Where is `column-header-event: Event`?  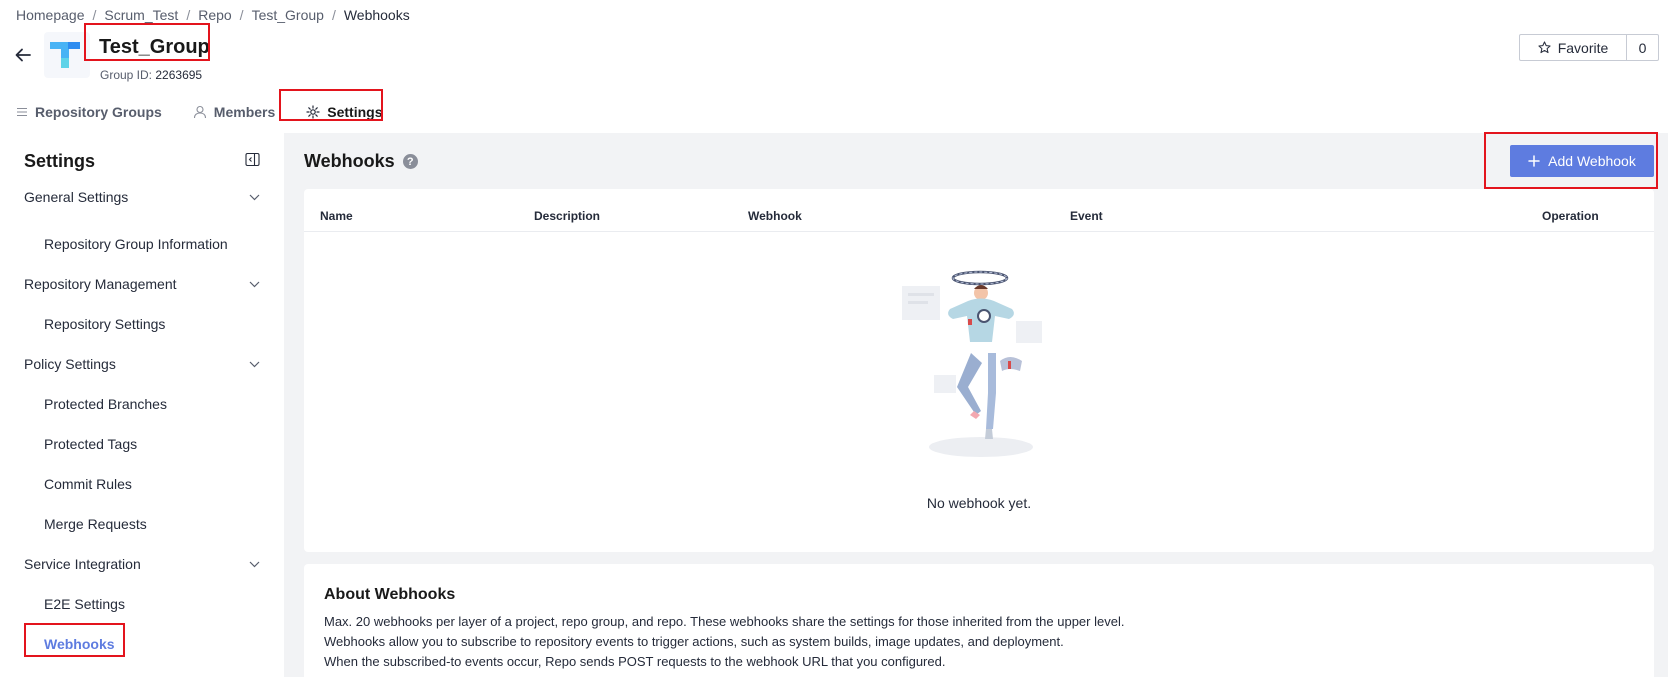 column-header-event: Event is located at coordinates (1086, 216).